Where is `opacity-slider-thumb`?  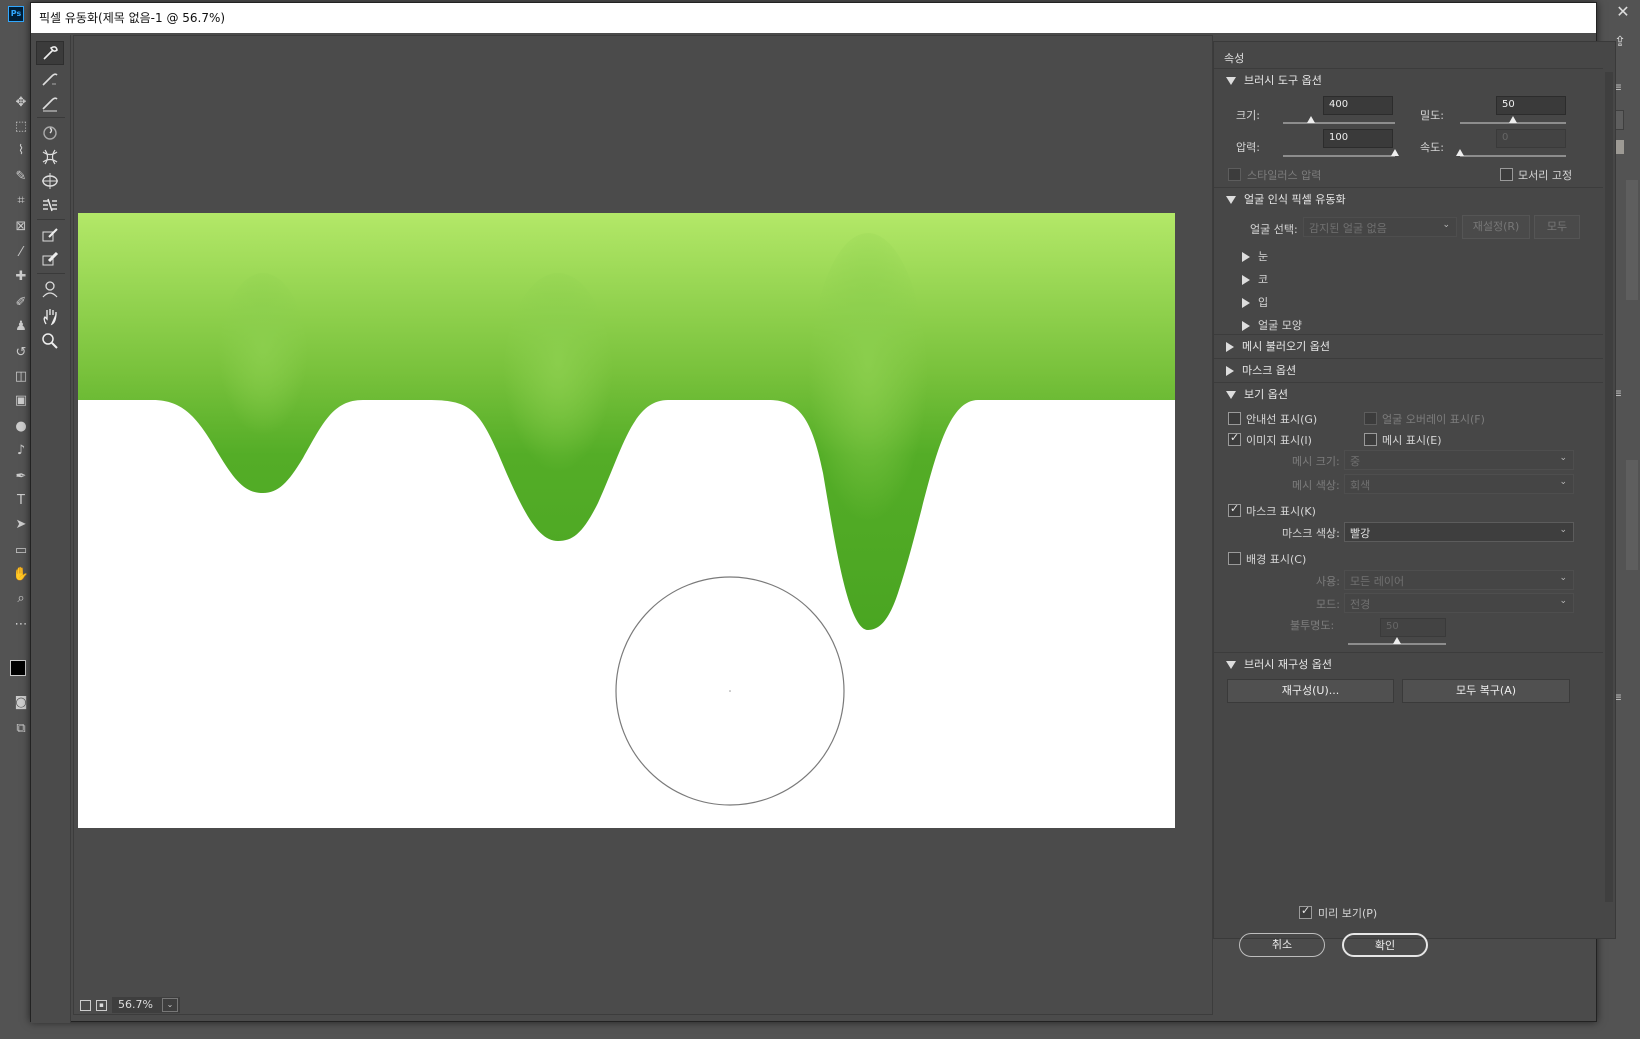
opacity-slider-thumb is located at coordinates (1397, 640).